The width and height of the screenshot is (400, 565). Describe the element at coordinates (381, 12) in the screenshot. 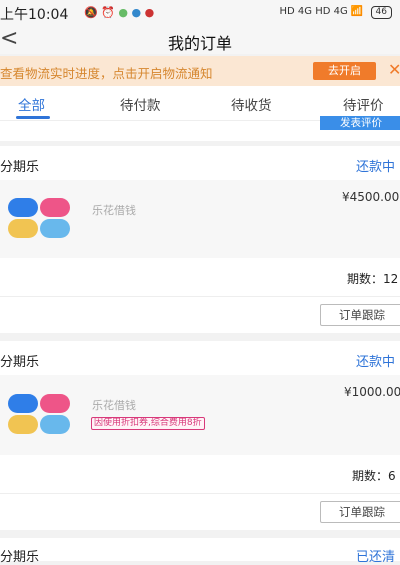

I see `battery-icon: 46` at that location.